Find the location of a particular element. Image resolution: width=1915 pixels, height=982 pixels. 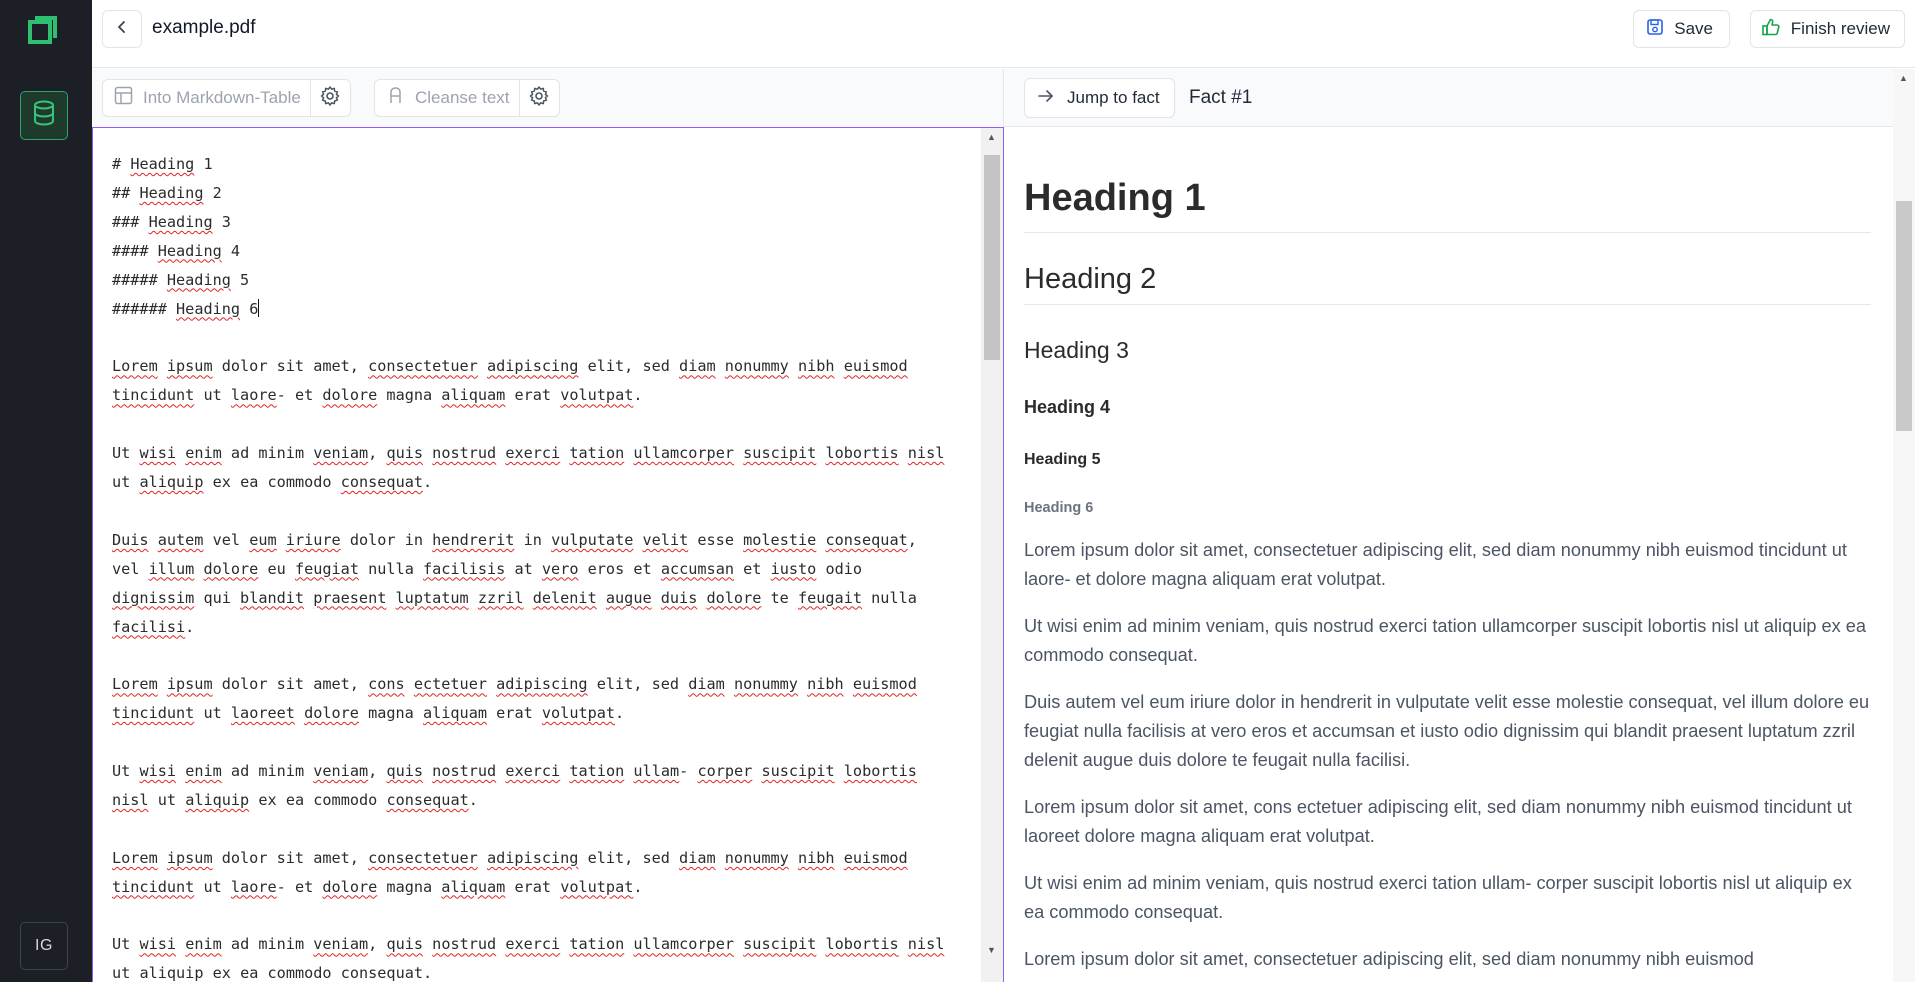

preview-heading-3: Heading 3 is located at coordinates (1076, 350).